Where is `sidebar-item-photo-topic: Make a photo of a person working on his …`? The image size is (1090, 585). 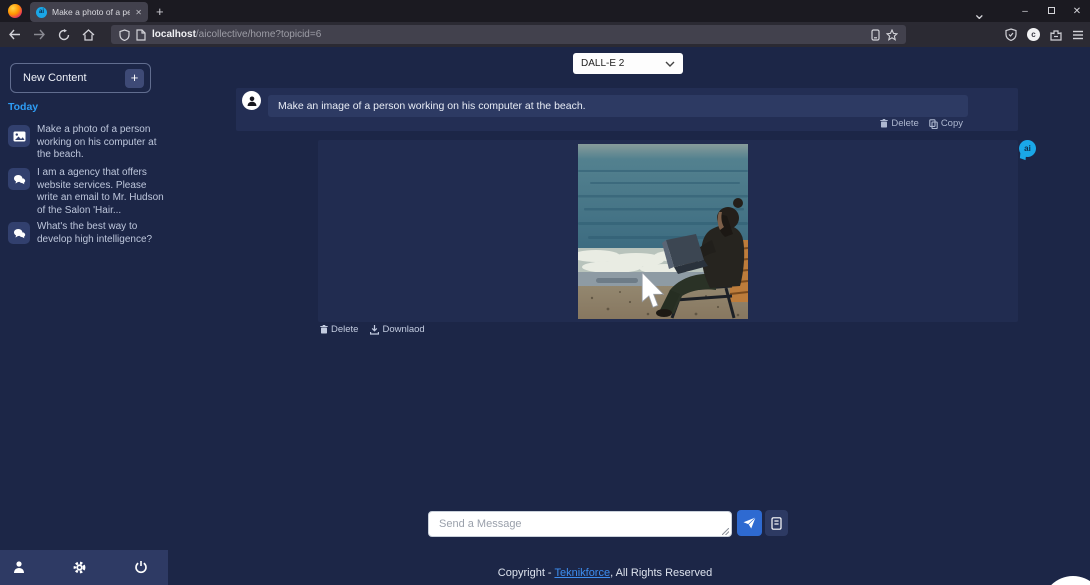 sidebar-item-photo-topic: Make a photo of a person working on his … is located at coordinates (86, 143).